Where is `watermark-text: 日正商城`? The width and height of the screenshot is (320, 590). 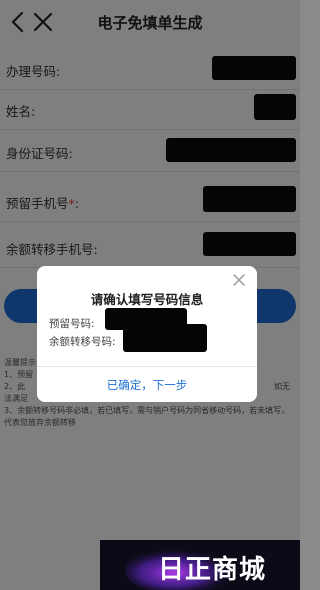 watermark-text: 日正商城 is located at coordinates (212, 570).